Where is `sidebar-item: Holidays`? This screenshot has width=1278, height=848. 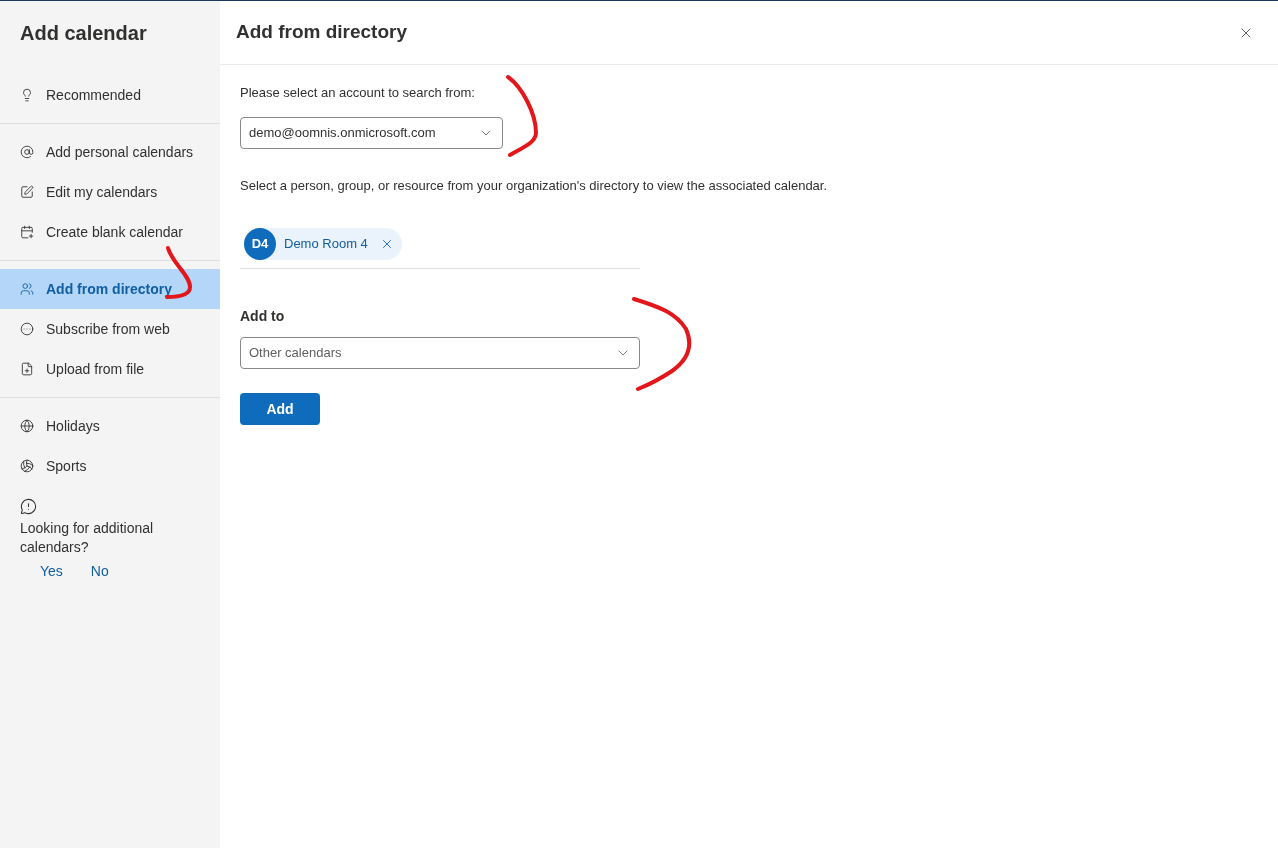 sidebar-item: Holidays is located at coordinates (110, 426).